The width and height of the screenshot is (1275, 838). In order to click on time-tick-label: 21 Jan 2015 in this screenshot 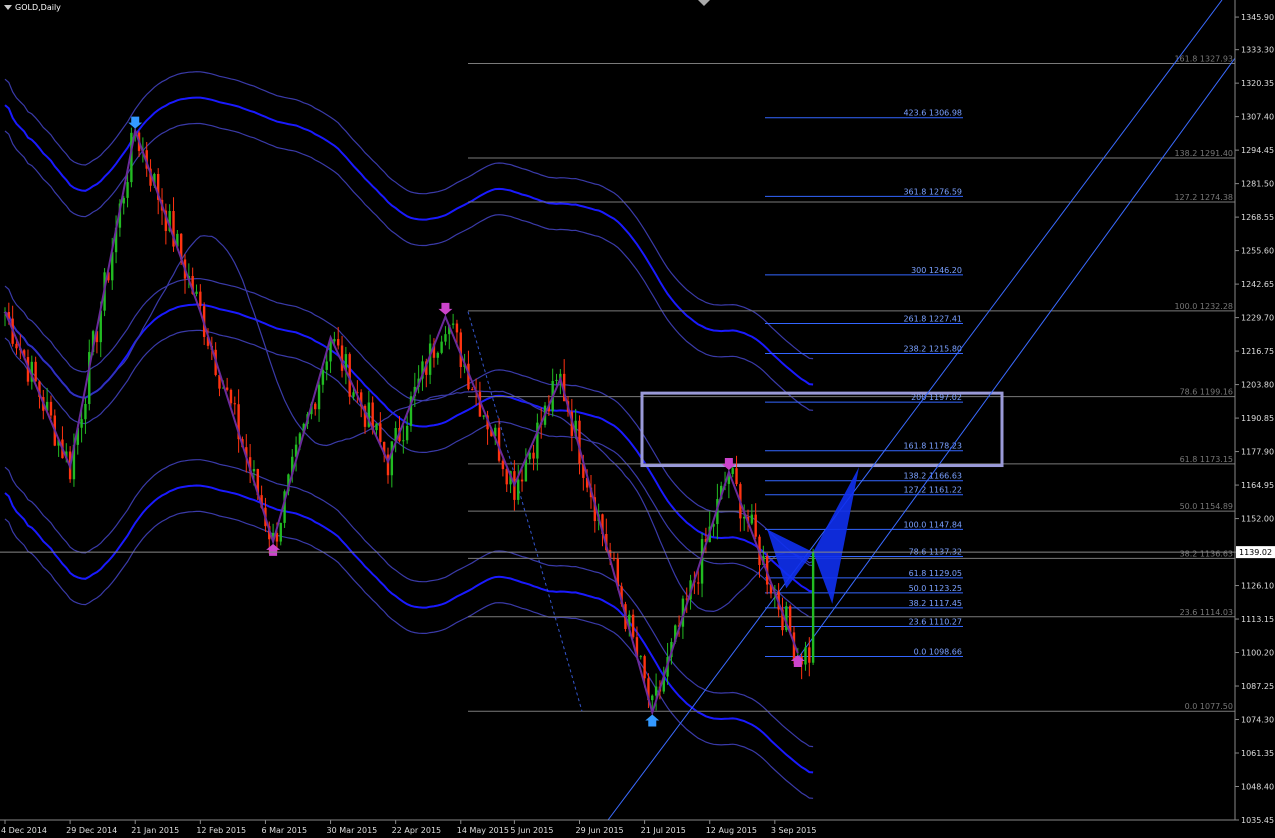, I will do `click(155, 830)`.